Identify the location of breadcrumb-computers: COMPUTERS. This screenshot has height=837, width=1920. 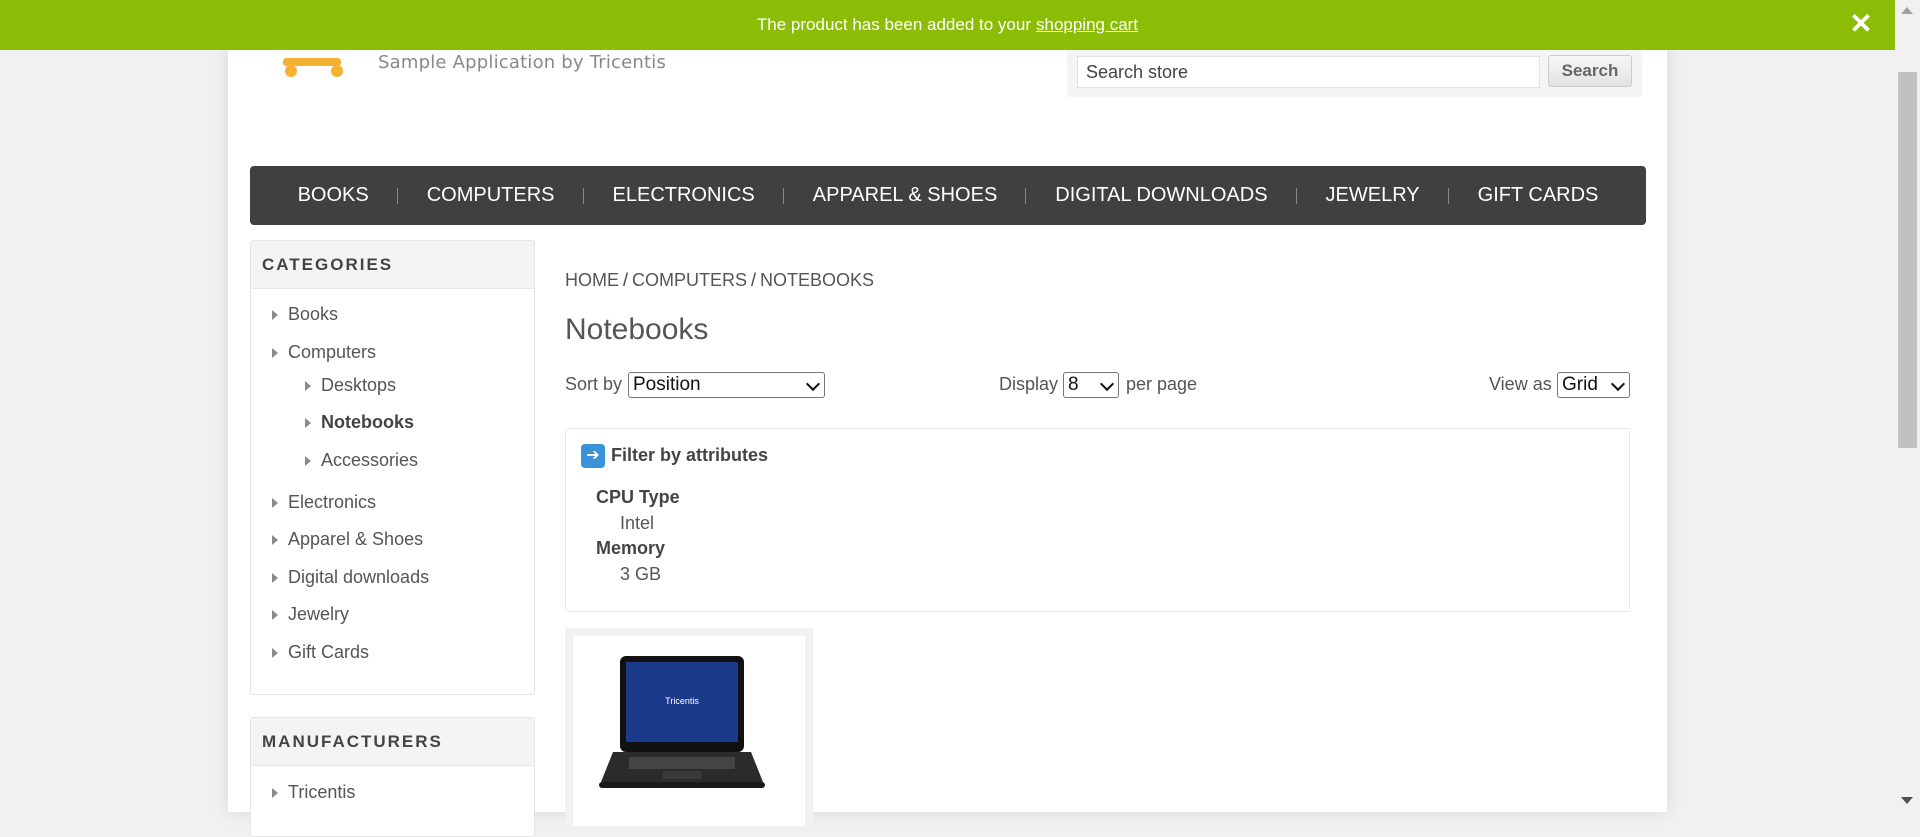
(689, 280).